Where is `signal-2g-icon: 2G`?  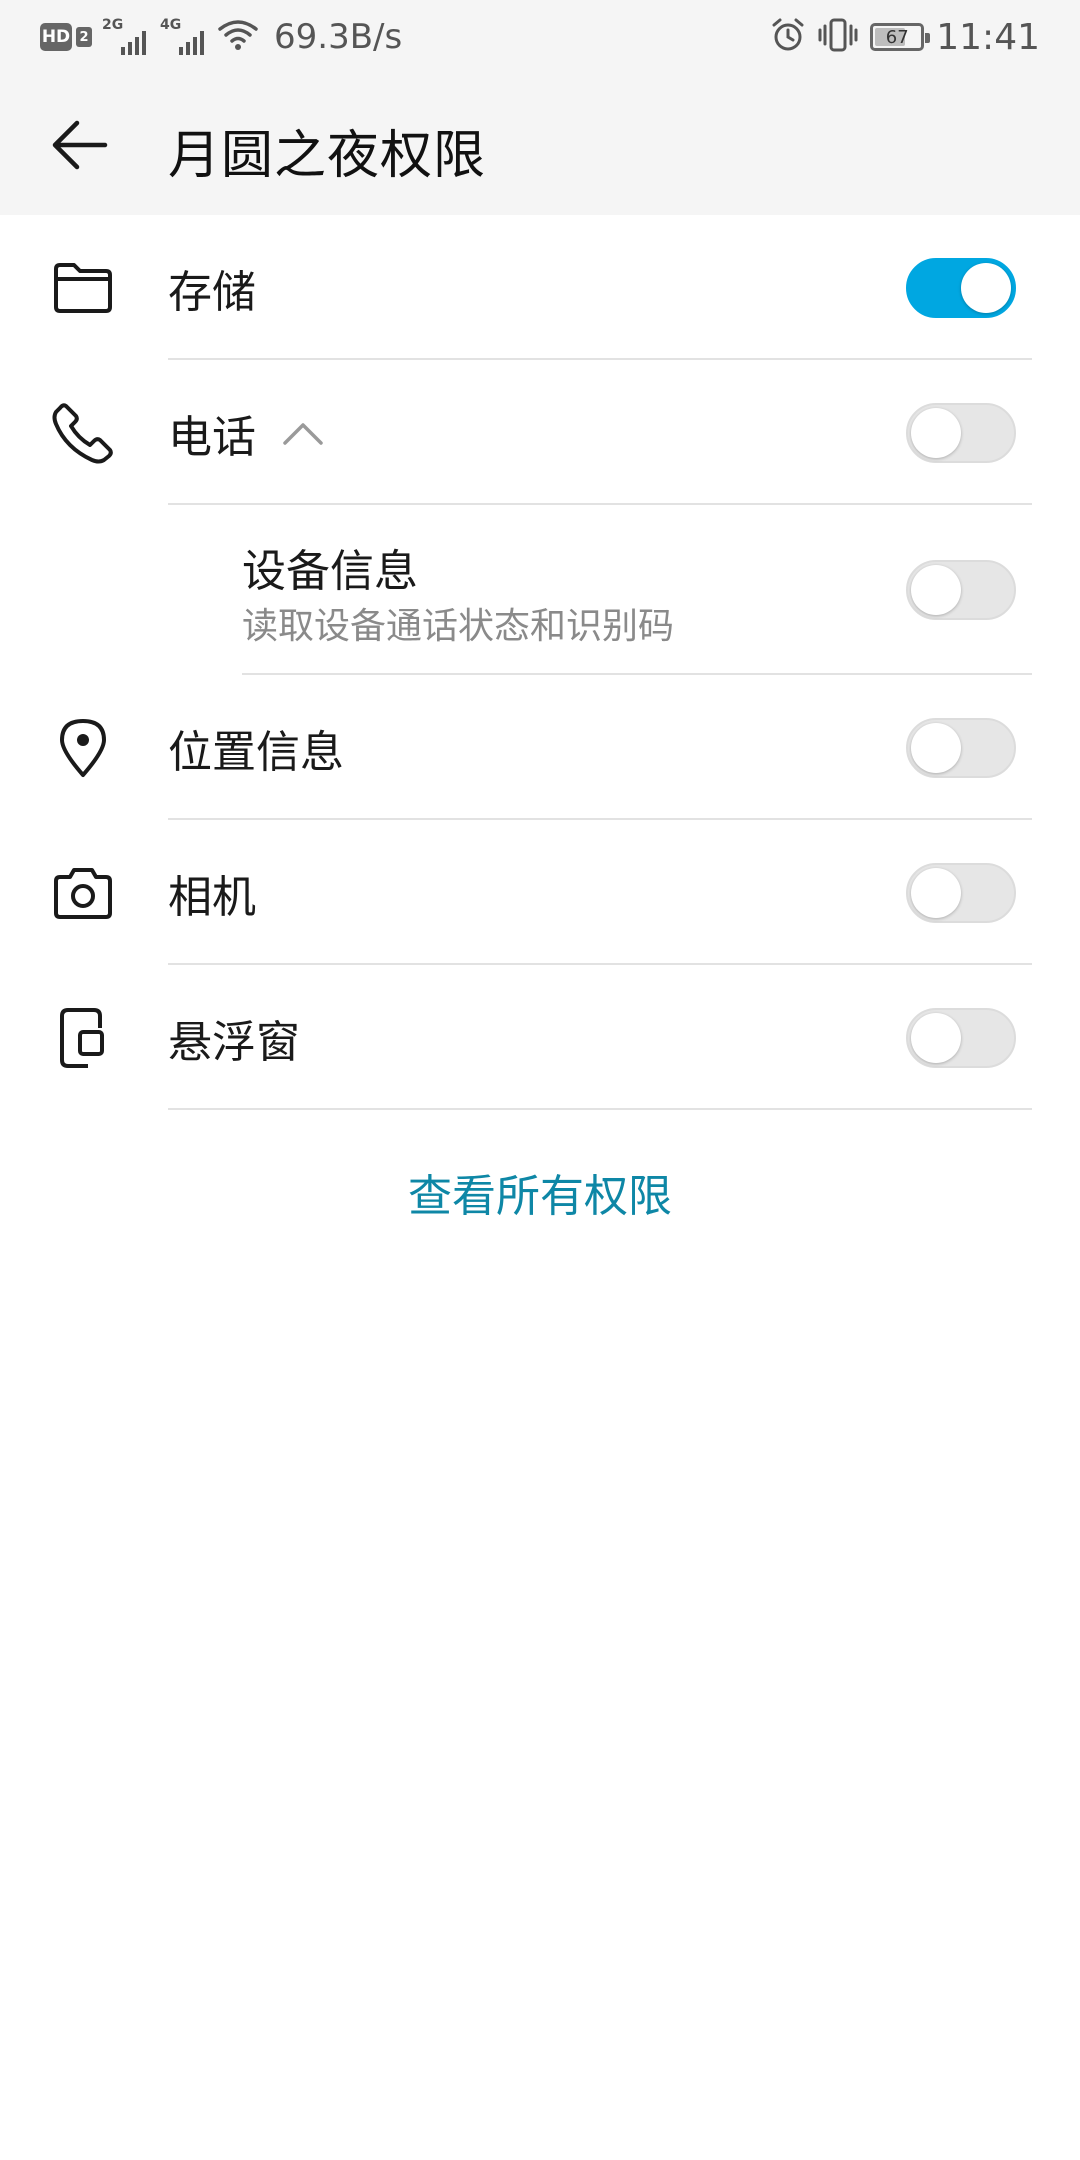 signal-2g-icon: 2G is located at coordinates (126, 37).